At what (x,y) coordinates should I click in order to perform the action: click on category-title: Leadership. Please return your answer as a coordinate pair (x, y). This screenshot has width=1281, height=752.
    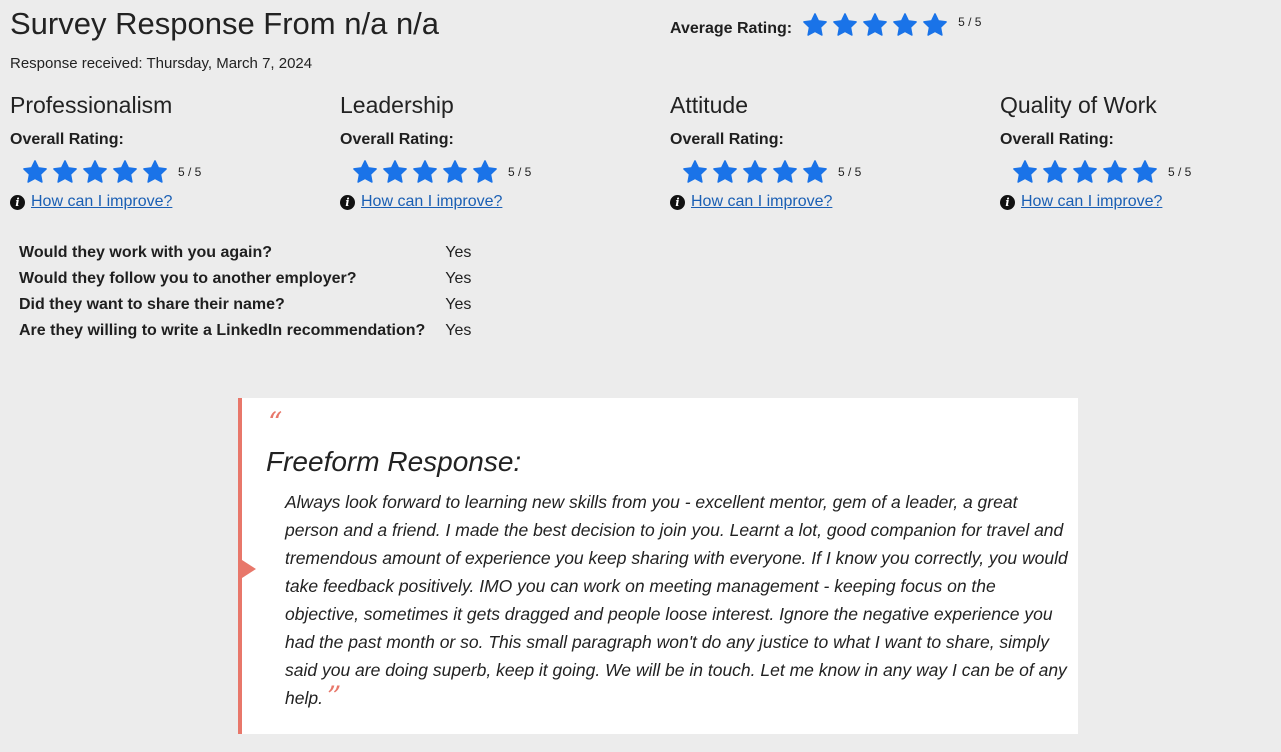
    Looking at the image, I should click on (397, 105).